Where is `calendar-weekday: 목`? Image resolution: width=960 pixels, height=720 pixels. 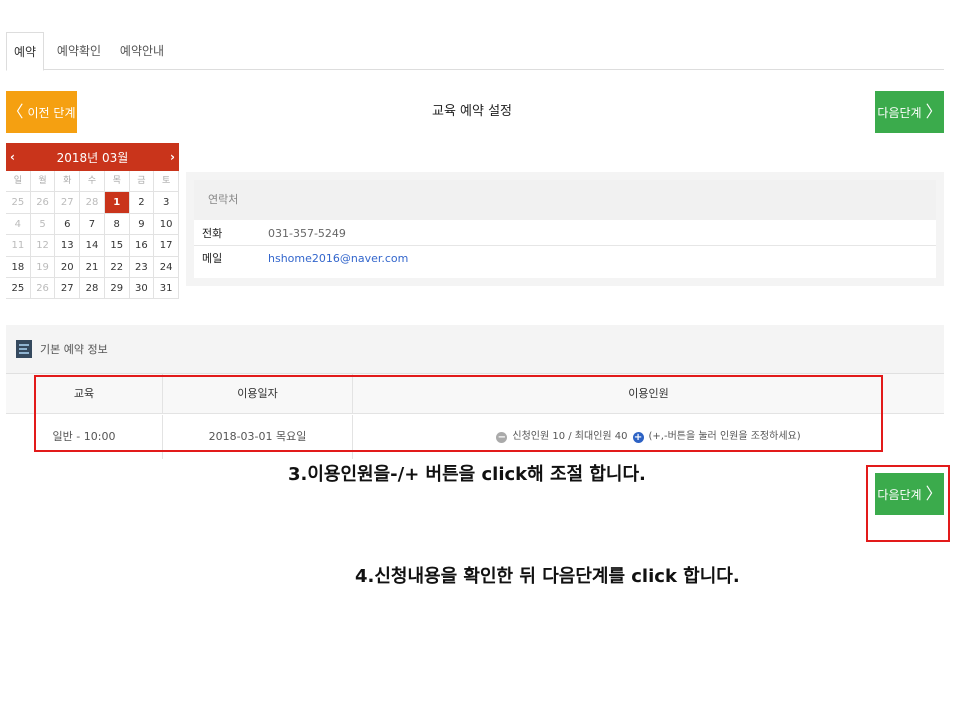
calendar-weekday: 목 is located at coordinates (117, 182).